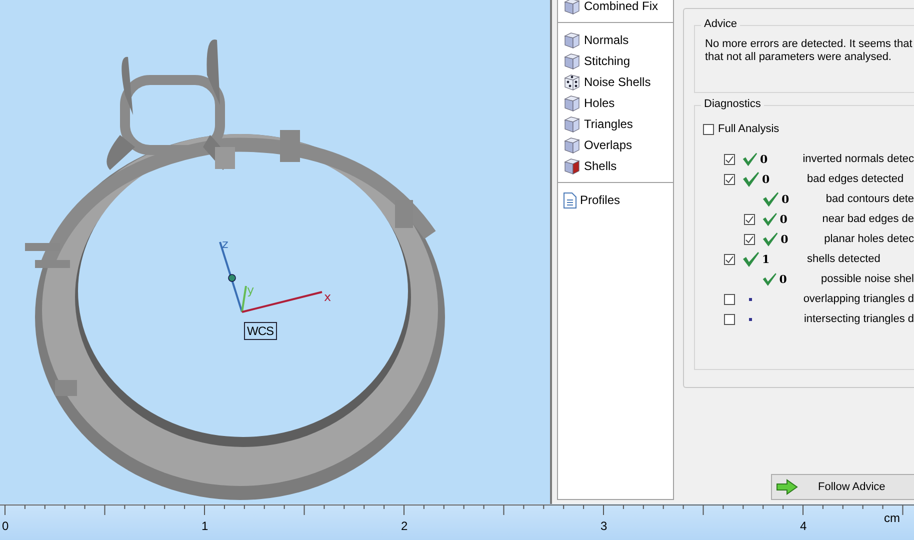  I want to click on coordinate-axes-drawing: z y x, so click(272, 279).